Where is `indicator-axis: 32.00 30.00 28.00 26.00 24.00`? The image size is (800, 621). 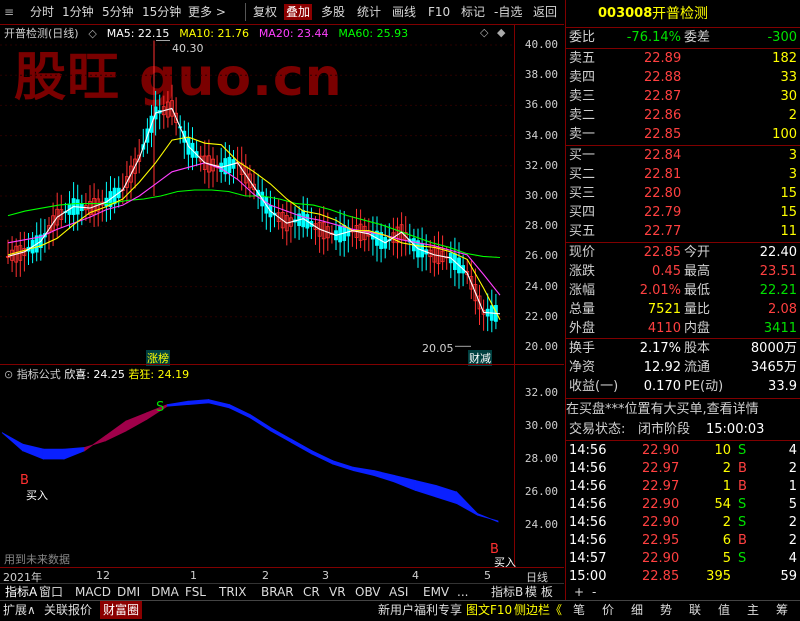
indicator-axis: 32.00 30.00 28.00 26.00 24.00 is located at coordinates (539, 466).